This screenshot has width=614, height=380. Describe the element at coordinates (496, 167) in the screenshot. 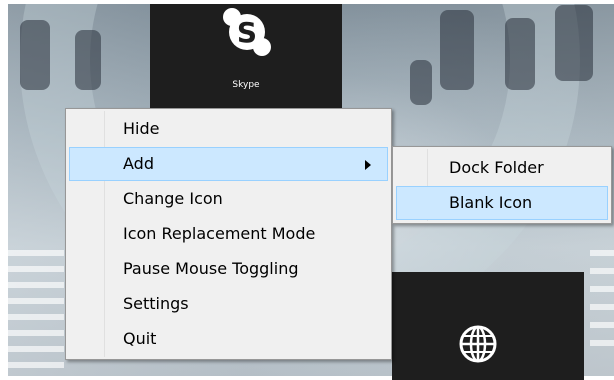

I see `submenu-item-label: Dock Folder` at that location.